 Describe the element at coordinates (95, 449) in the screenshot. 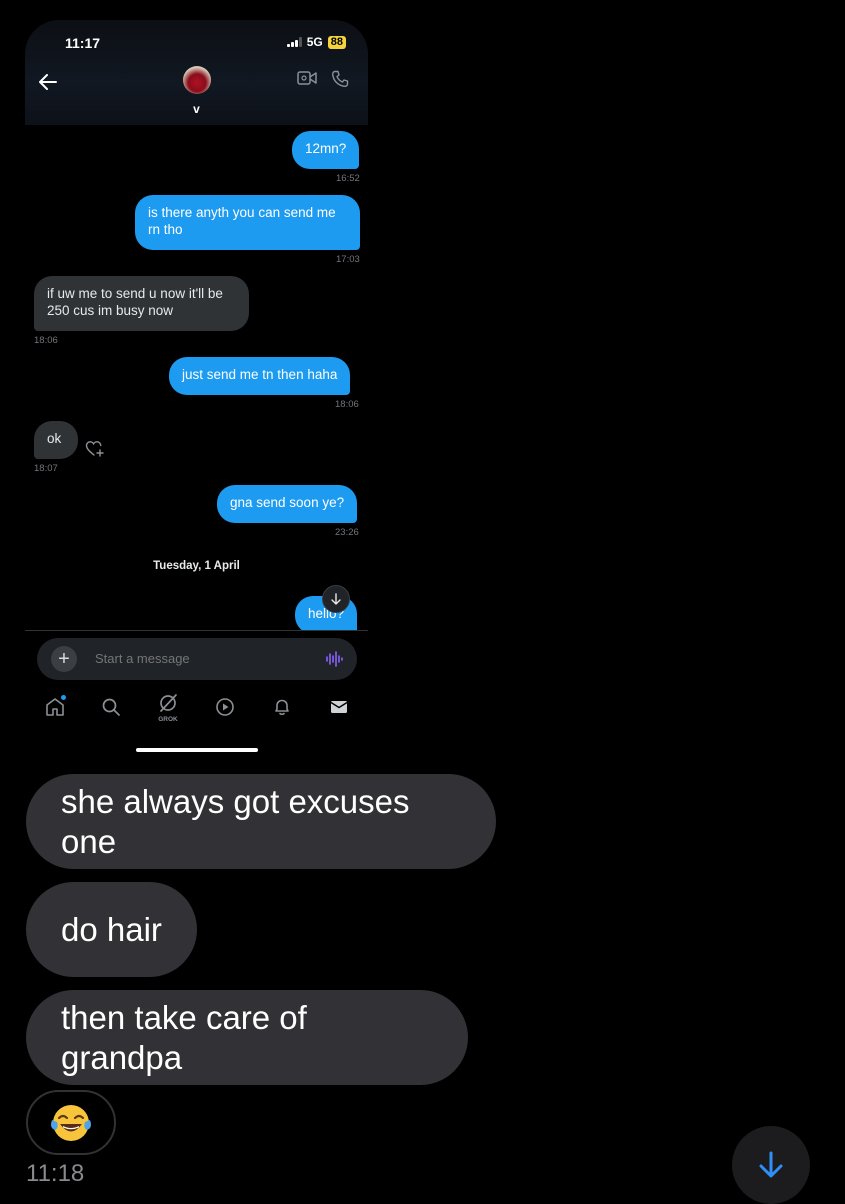

I see `heart-plus-icon` at that location.